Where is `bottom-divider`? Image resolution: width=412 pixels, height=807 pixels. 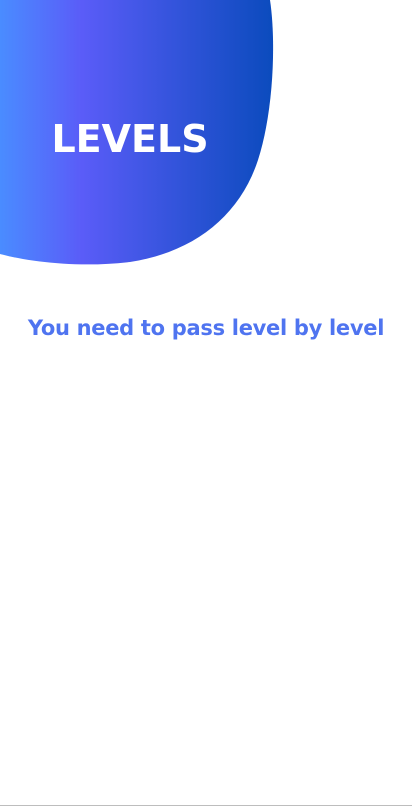 bottom-divider is located at coordinates (206, 805).